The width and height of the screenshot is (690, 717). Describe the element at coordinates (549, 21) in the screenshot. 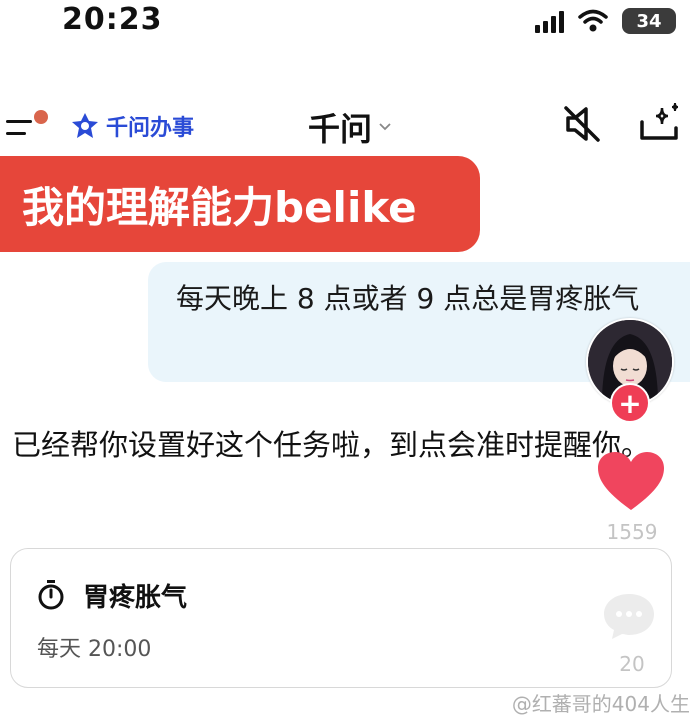

I see `signal-icon` at that location.